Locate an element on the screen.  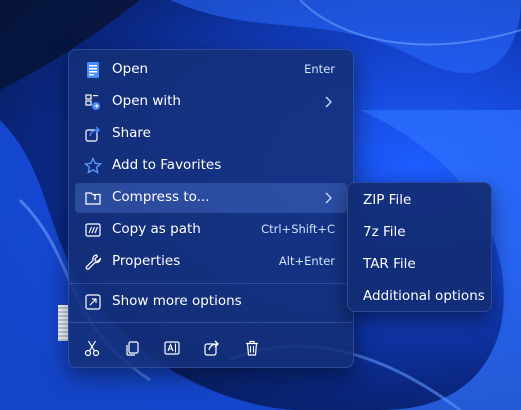
menu-item-label: Properties is located at coordinates (146, 261).